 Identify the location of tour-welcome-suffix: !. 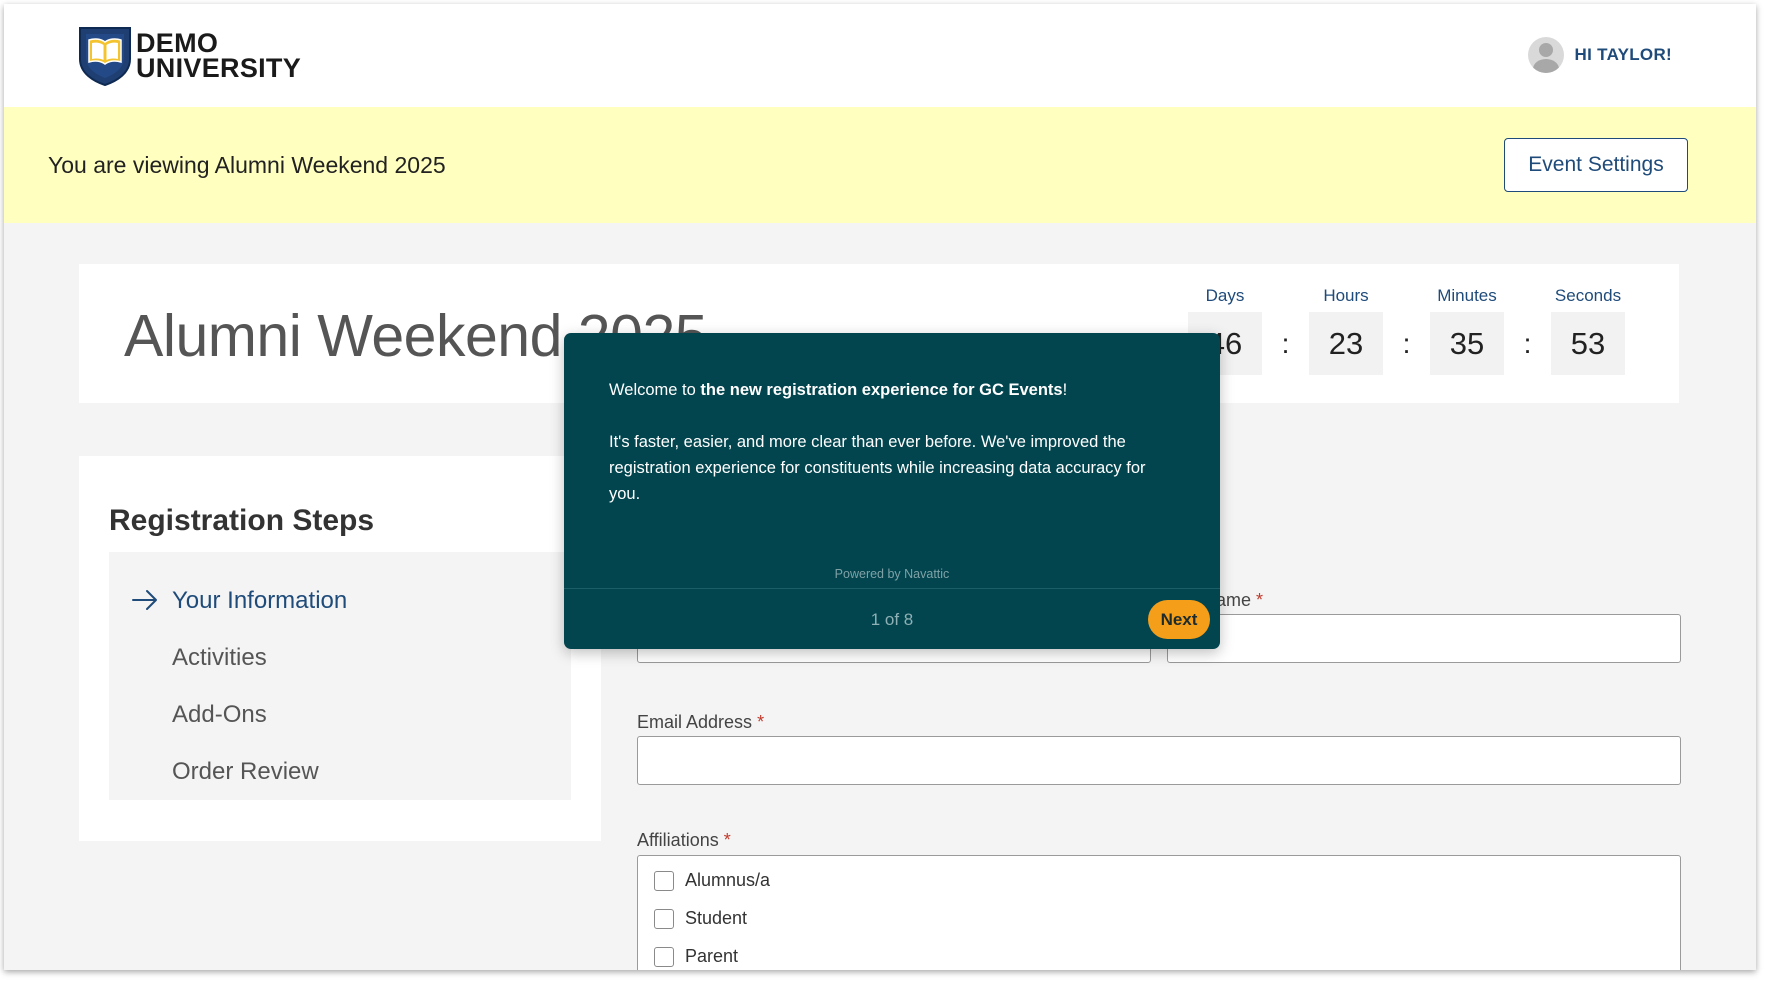
(1065, 390).